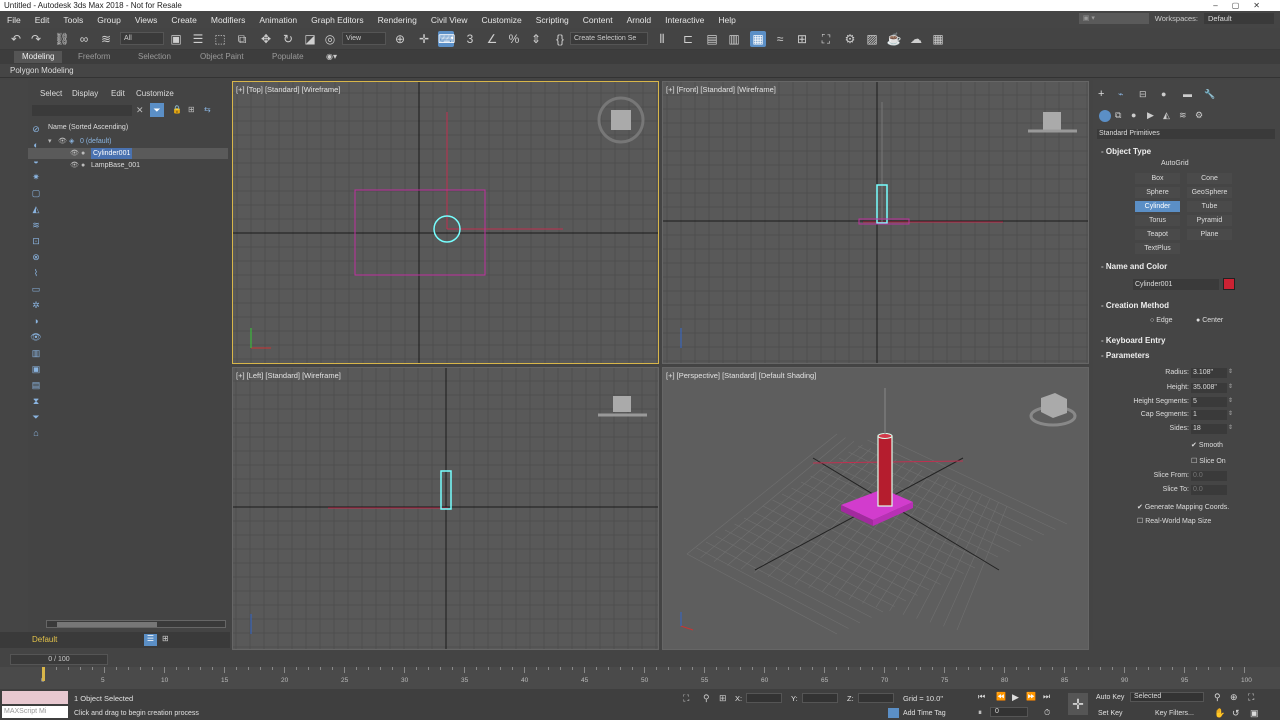 The width and height of the screenshot is (1280, 720). Describe the element at coordinates (1230, 427) in the screenshot. I see `sides-spinner: ⇕` at that location.